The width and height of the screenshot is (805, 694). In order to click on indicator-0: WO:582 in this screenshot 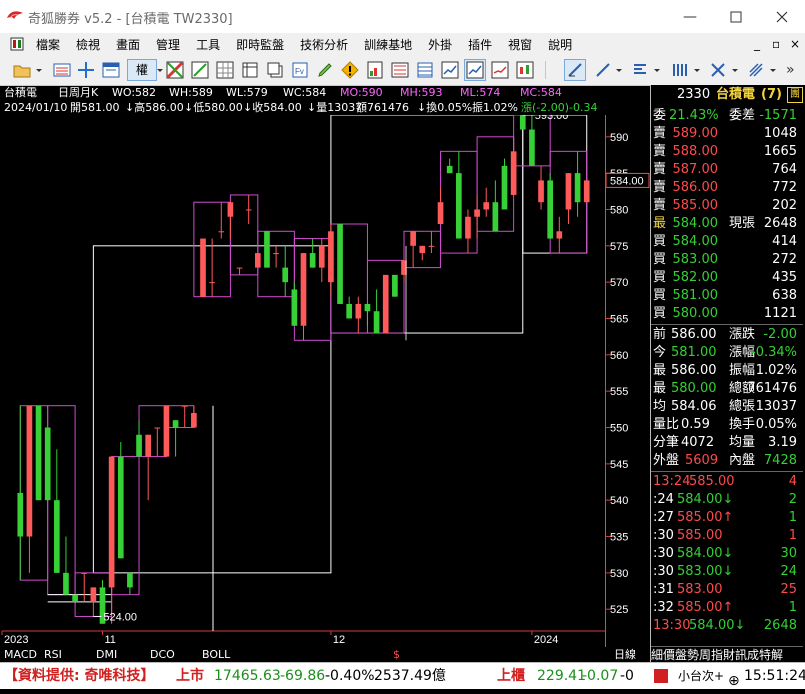, I will do `click(134, 92)`.